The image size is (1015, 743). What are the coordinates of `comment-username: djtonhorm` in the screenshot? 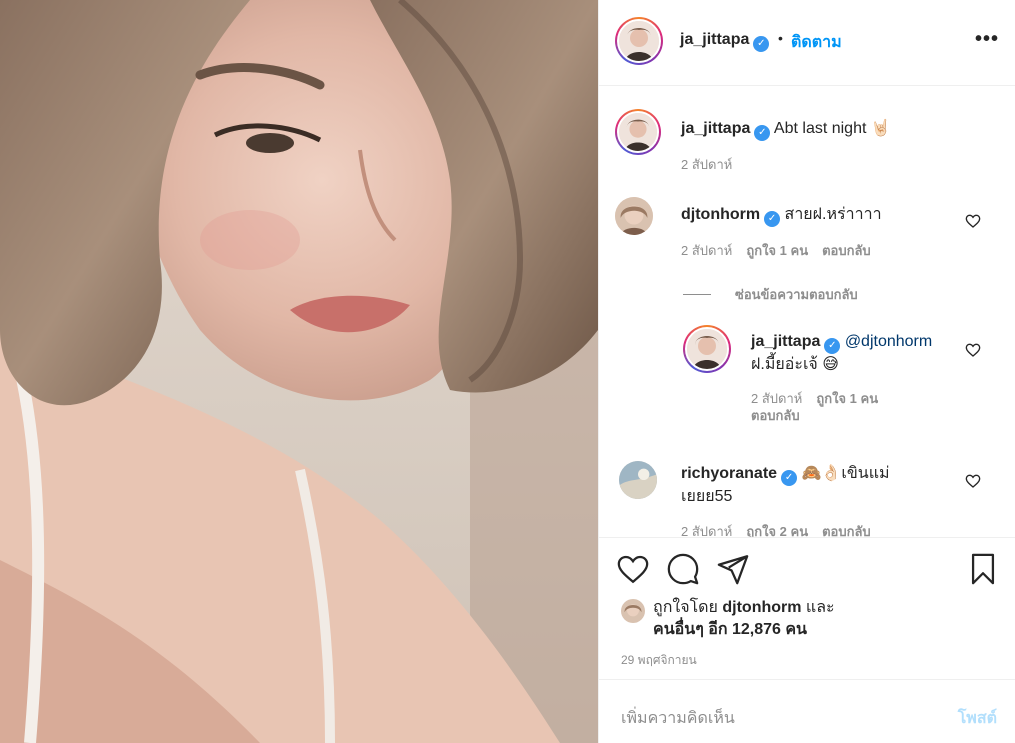 It's located at (720, 214).